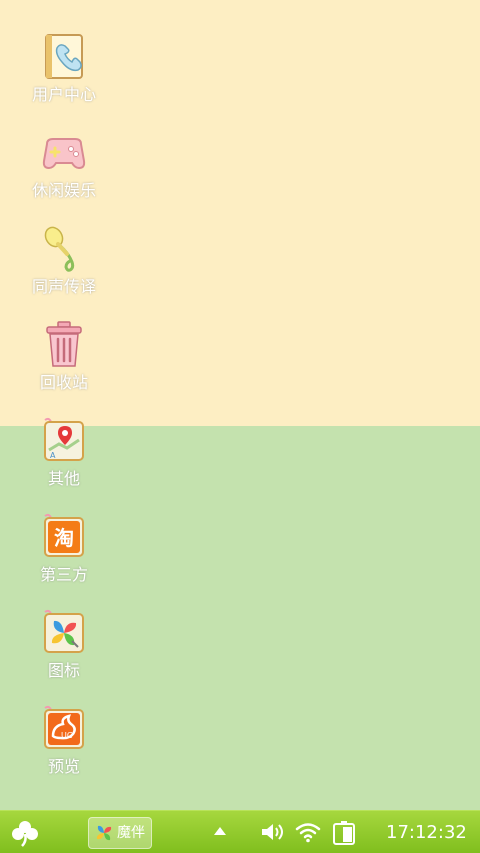 The width and height of the screenshot is (480, 853). I want to click on map-pin-icon: A, so click(64, 439).